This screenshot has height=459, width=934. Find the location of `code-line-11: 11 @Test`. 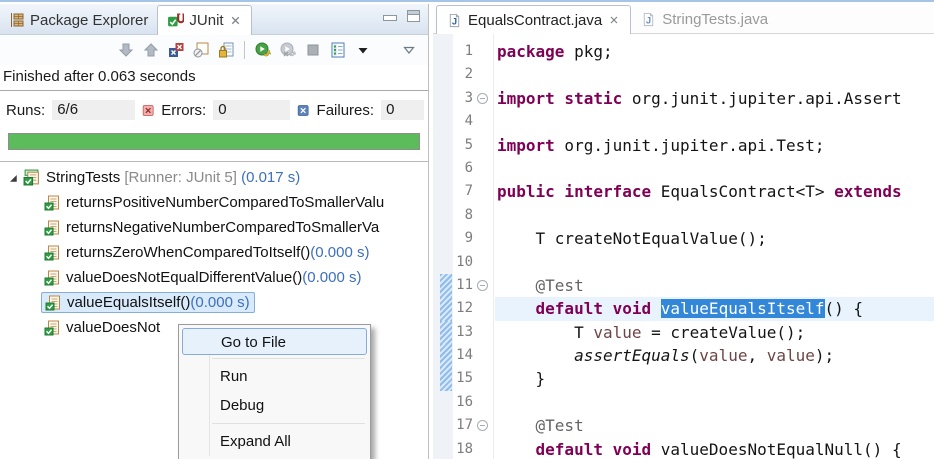

code-line-11: 11 @Test is located at coordinates (683, 285).